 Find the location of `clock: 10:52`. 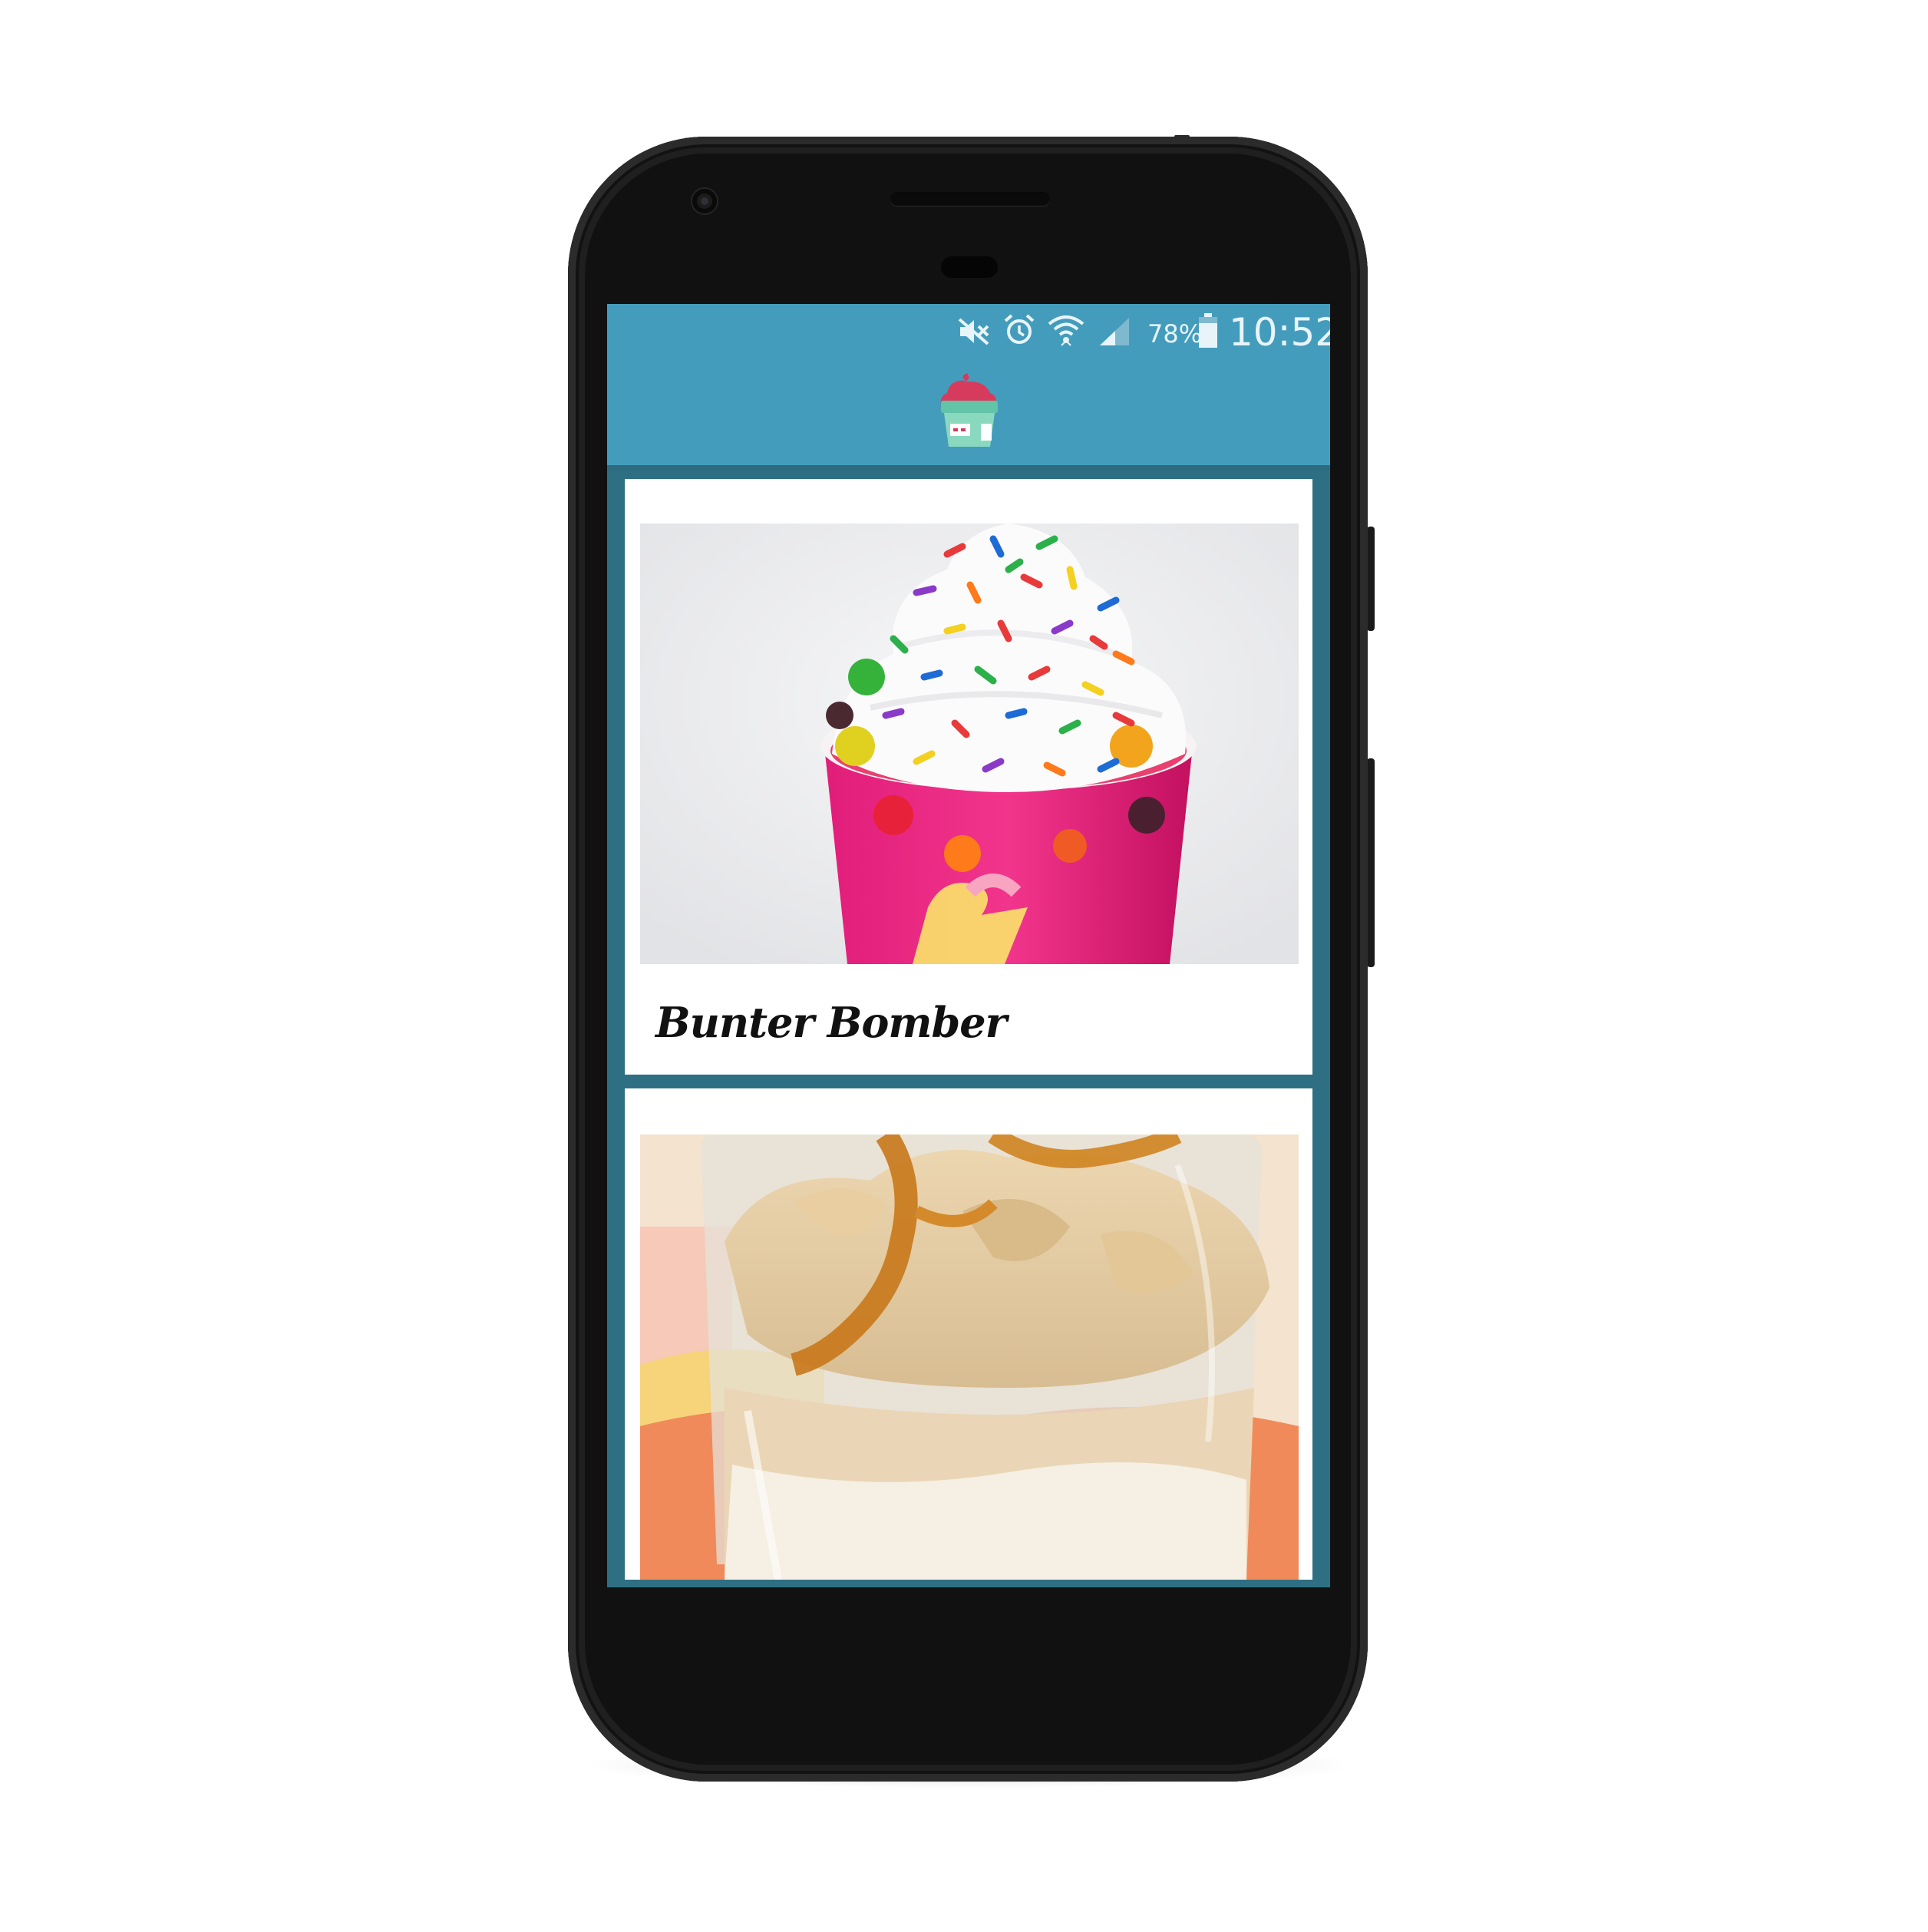

clock: 10:52 is located at coordinates (1280, 332).